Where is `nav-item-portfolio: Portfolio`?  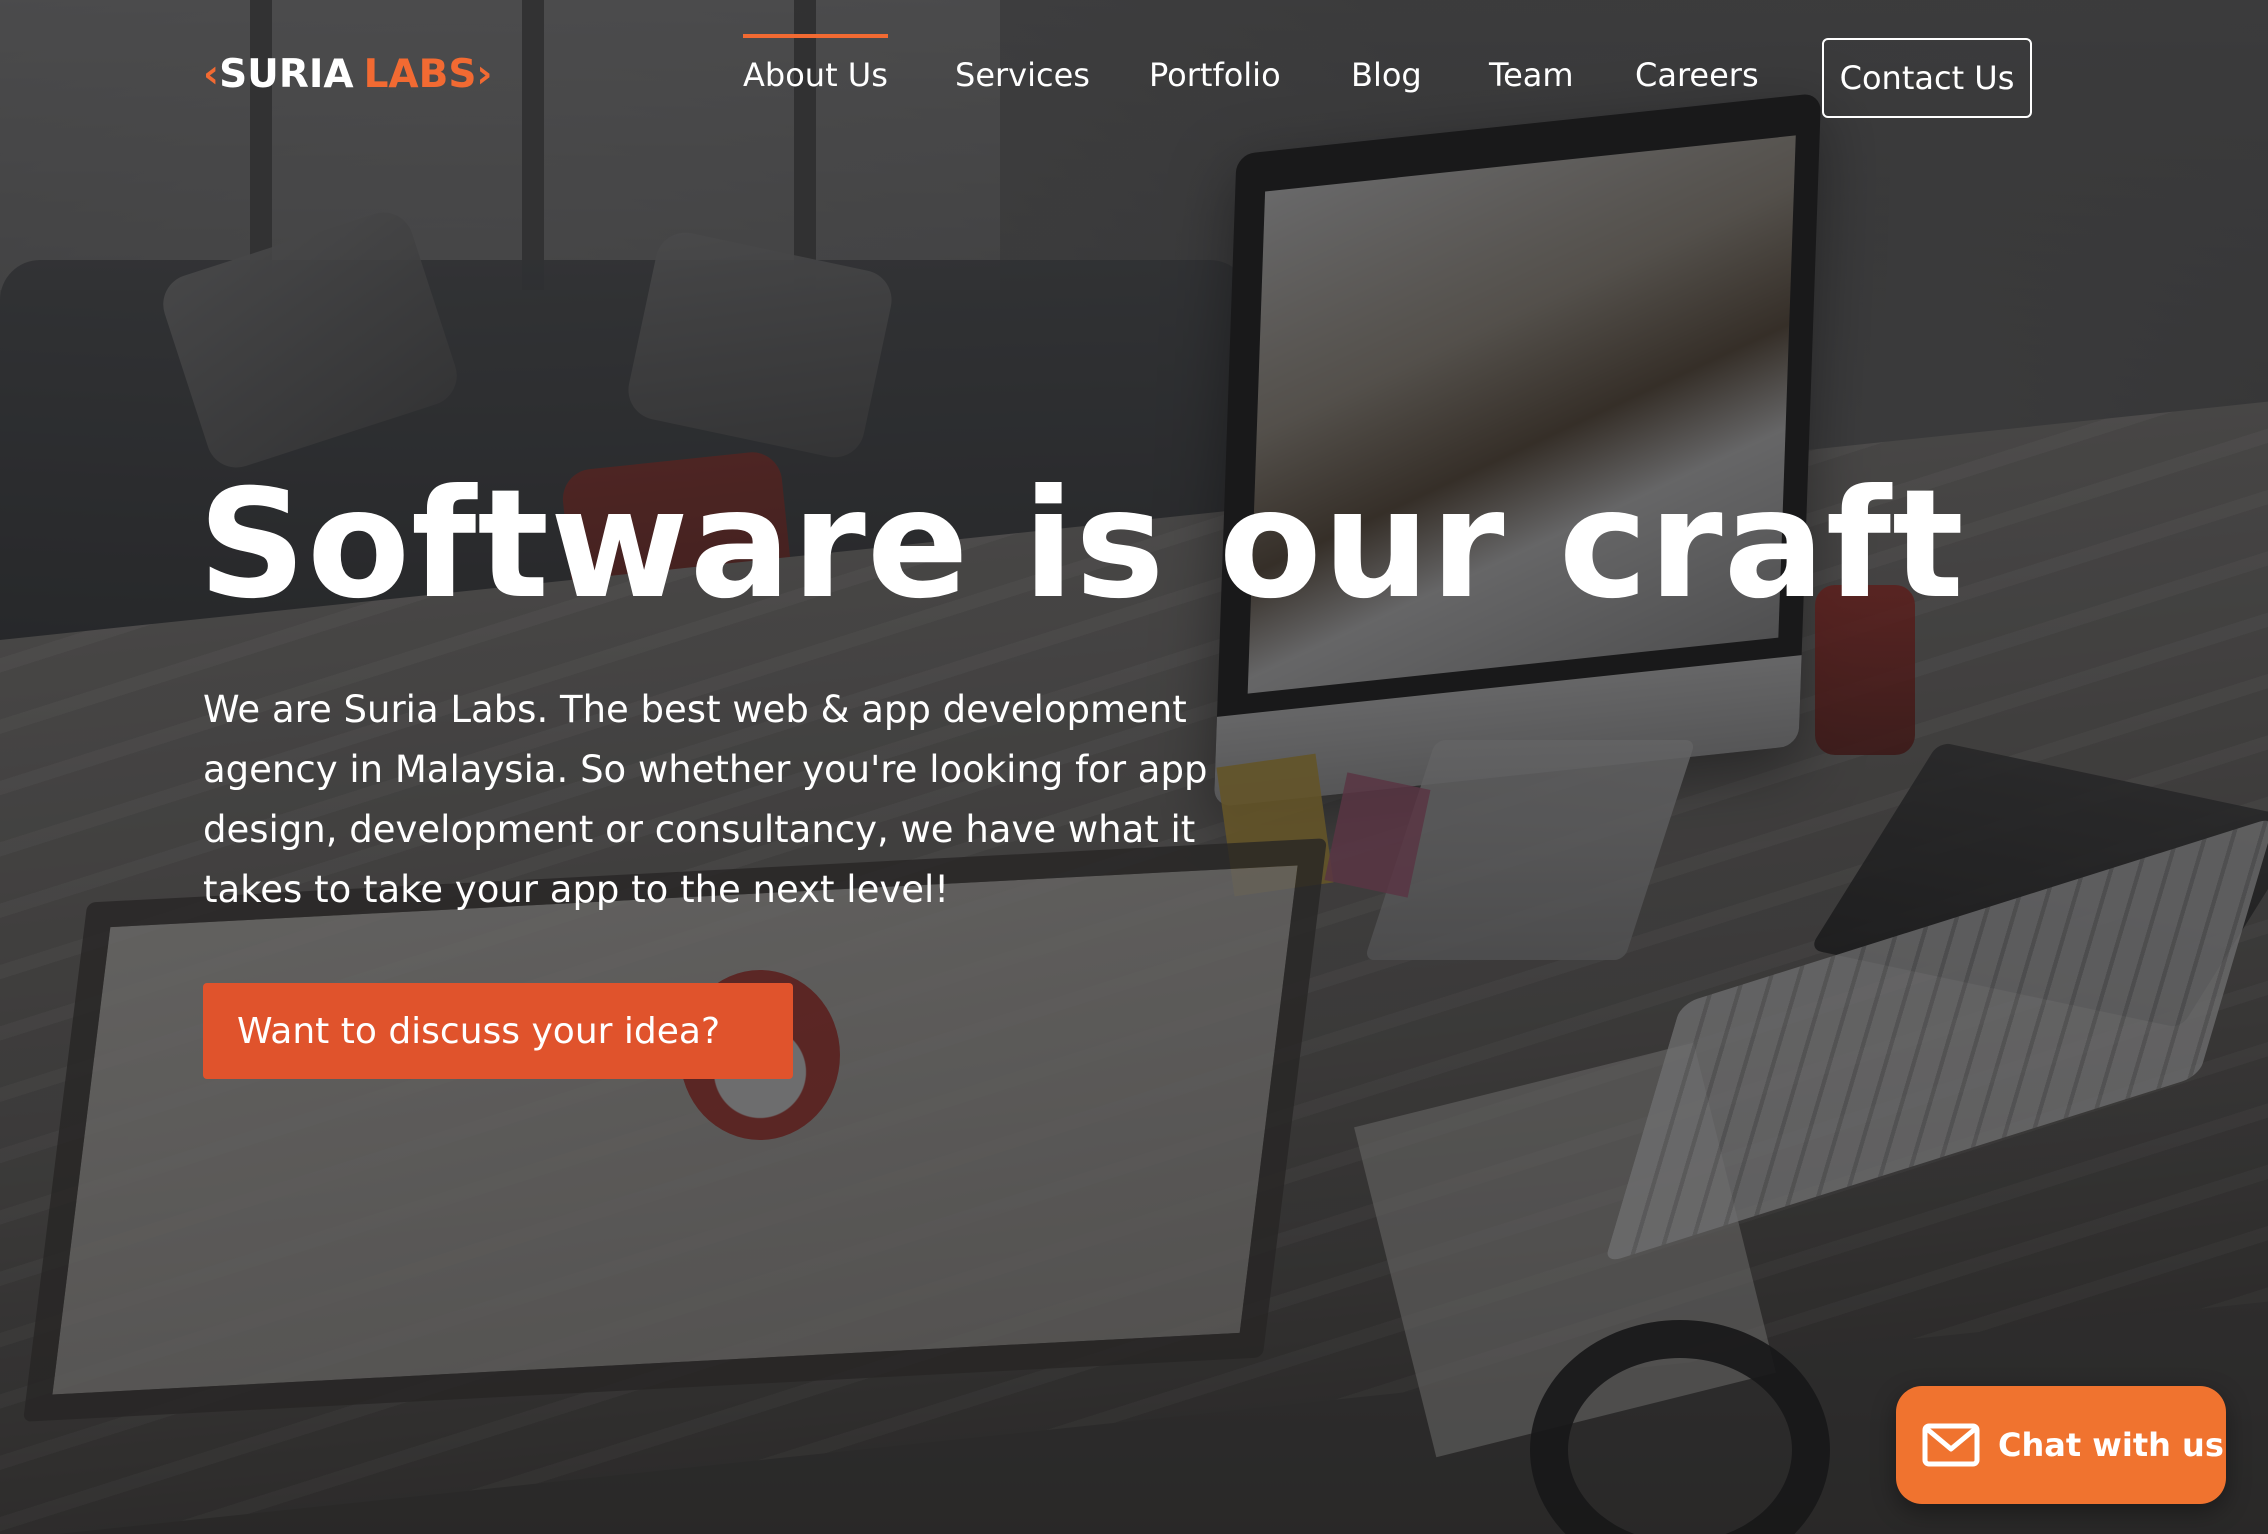
nav-item-portfolio: Portfolio is located at coordinates (1215, 75).